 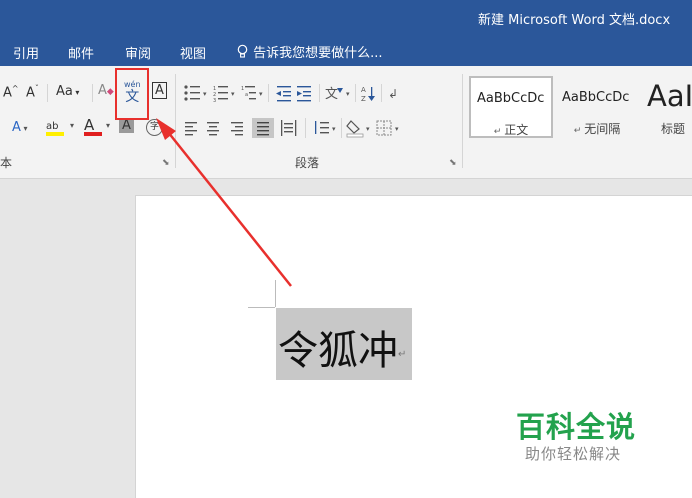 I want to click on multilevel-list-icon: 1a, so click(x=248, y=93).